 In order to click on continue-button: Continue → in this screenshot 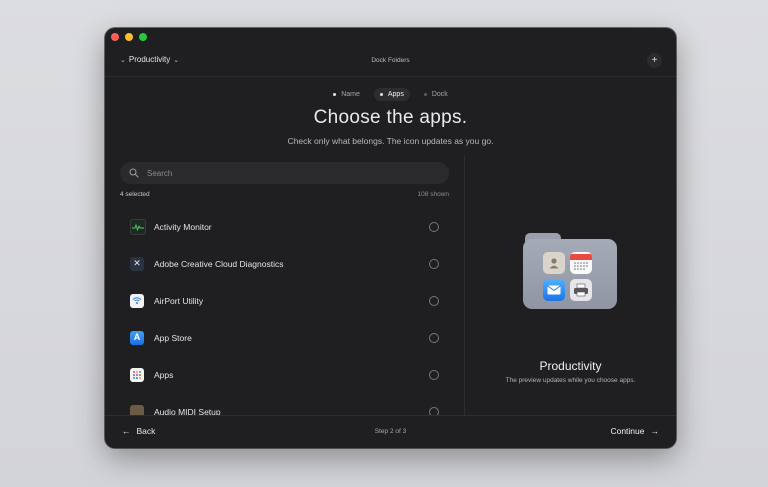, I will do `click(634, 431)`.